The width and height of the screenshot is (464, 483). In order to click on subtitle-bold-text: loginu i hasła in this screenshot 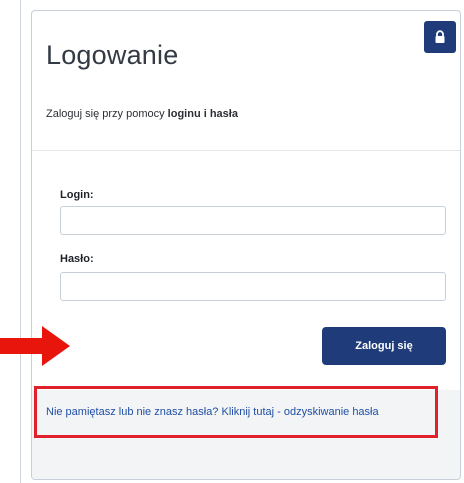, I will do `click(202, 114)`.